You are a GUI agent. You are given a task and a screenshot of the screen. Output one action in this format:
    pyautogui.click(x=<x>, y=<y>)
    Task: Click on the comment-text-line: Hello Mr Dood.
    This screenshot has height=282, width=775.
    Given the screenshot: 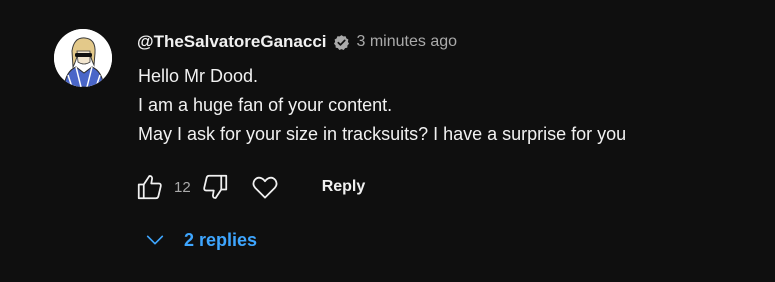 What is the action you would take?
    pyautogui.click(x=198, y=76)
    